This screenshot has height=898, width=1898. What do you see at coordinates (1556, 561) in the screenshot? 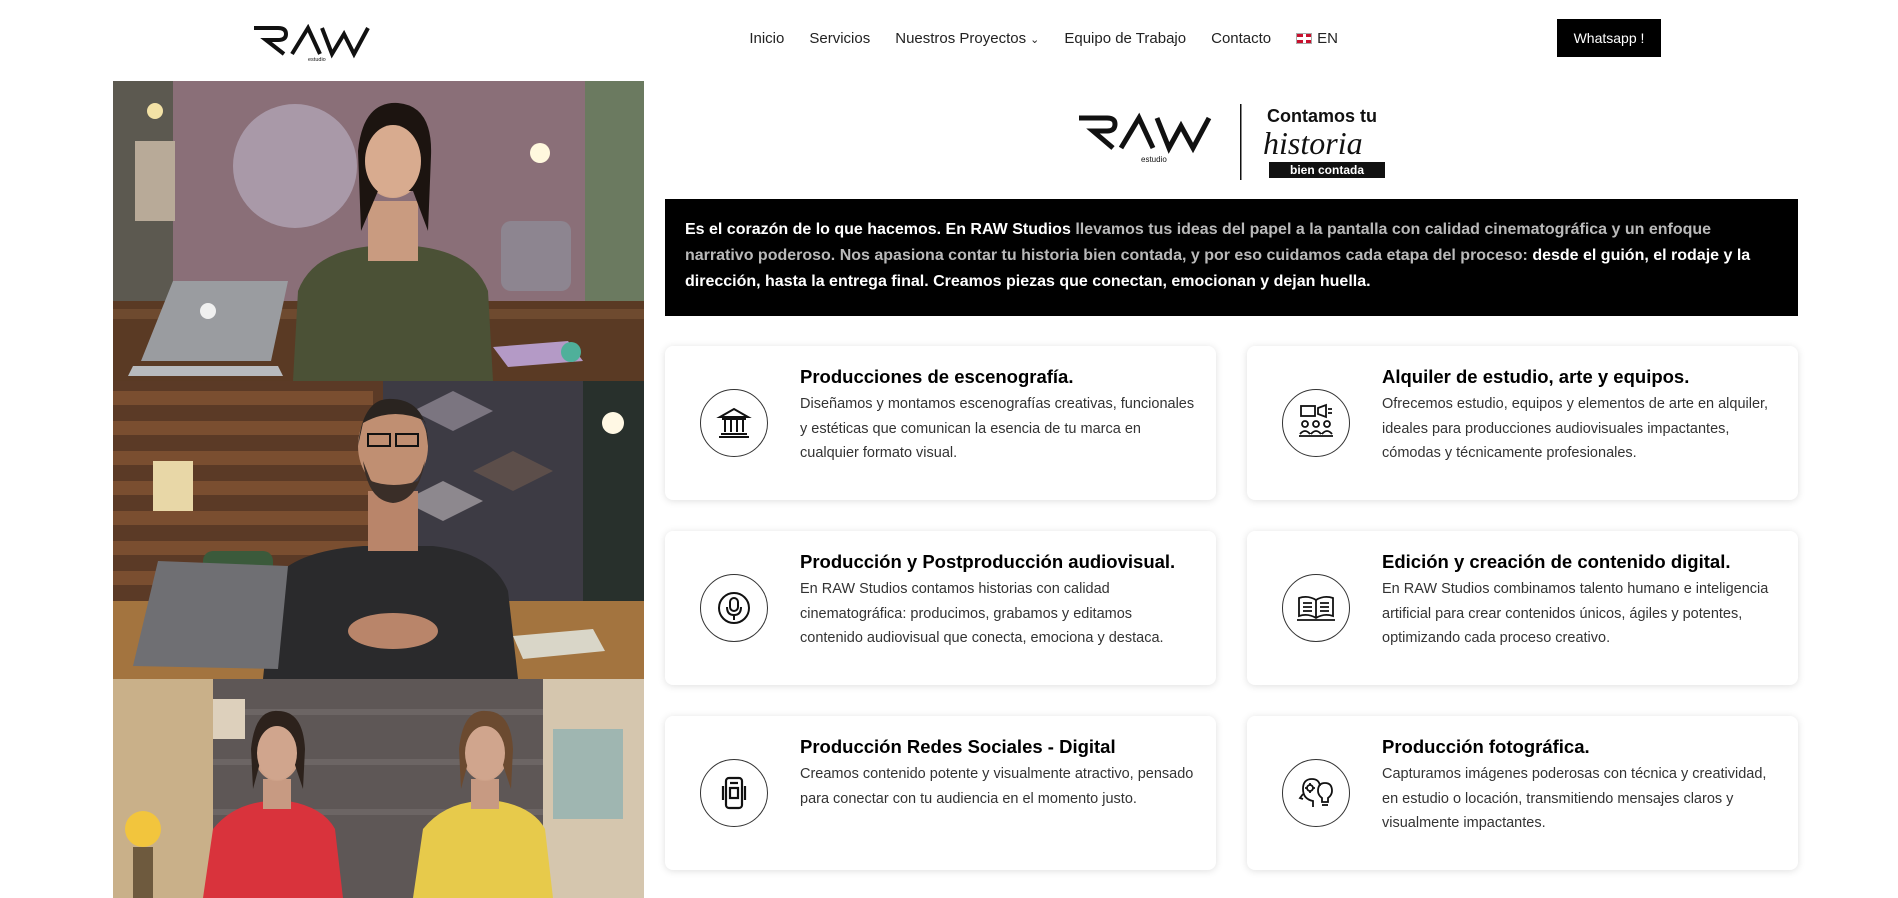
I see `service-title: Edición y creación de contenido digital.` at bounding box center [1556, 561].